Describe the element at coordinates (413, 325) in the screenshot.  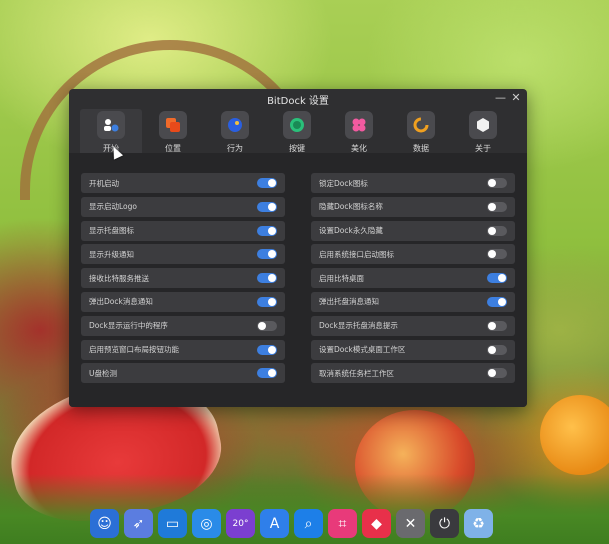
I see `setting-row: Dock显示托盘消息提示` at that location.